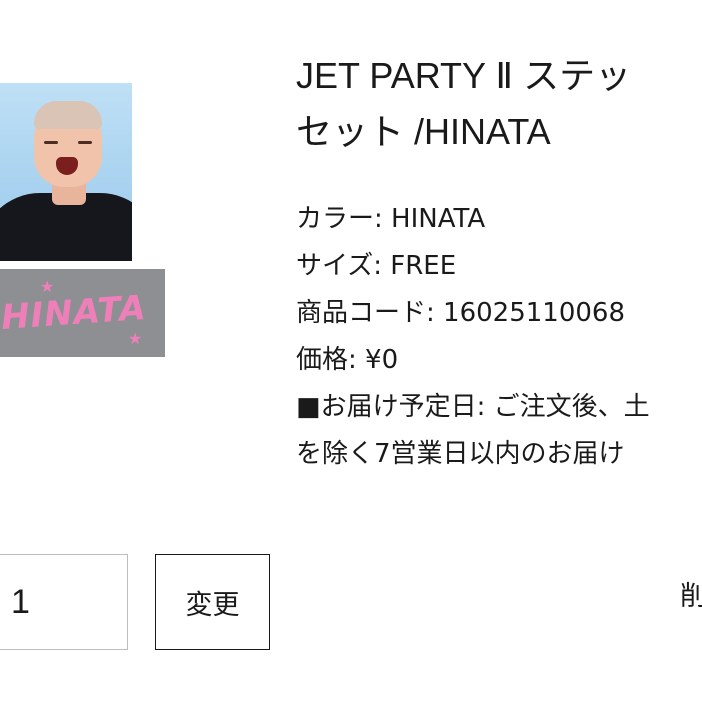  I want to click on logo-text: HINATA, so click(74, 313).